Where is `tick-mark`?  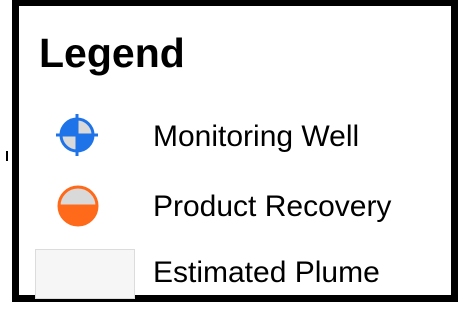 tick-mark is located at coordinates (7, 156).